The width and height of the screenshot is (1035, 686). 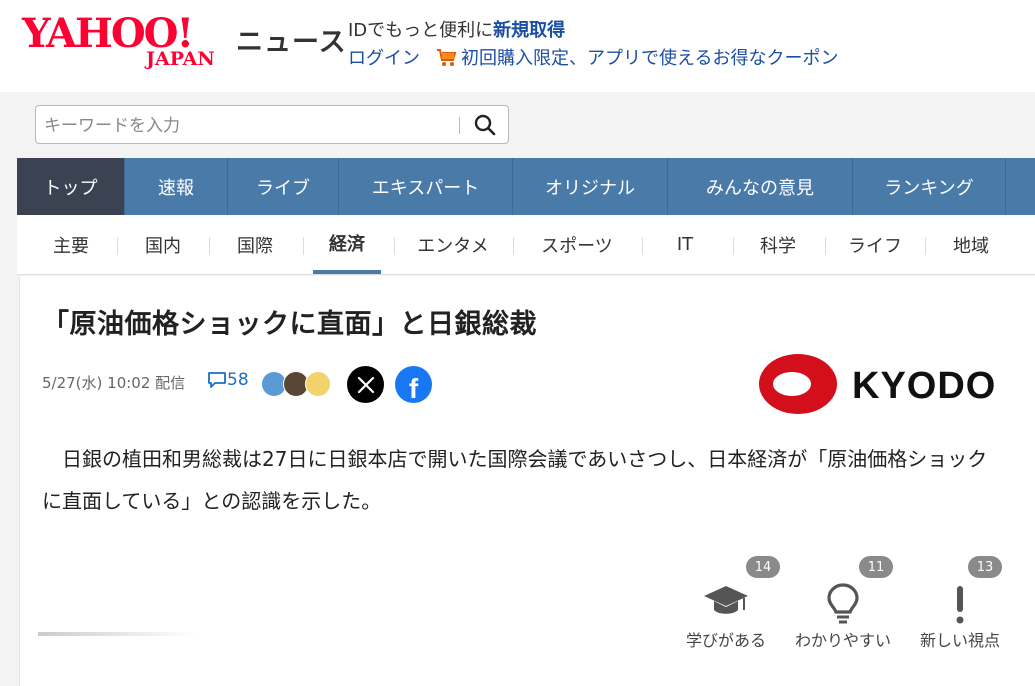 I want to click on id-promo-text: IDでもっと便利に, so click(x=421, y=30).